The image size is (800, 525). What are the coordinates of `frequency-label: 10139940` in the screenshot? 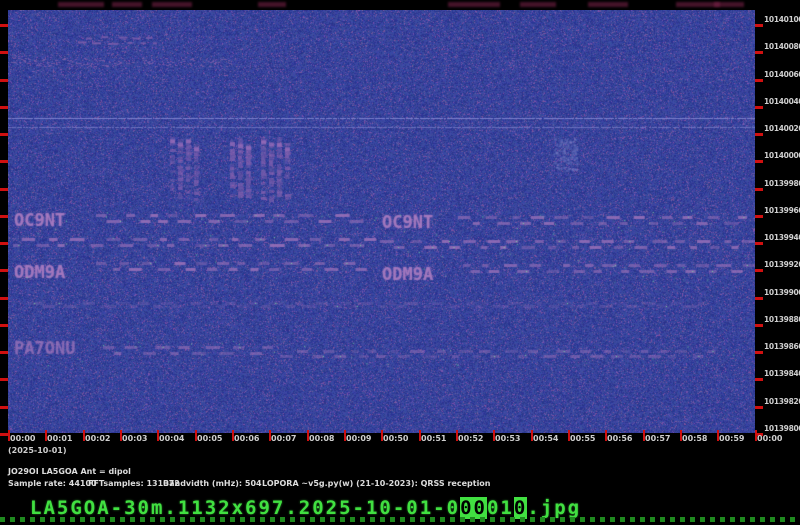 It's located at (782, 237).